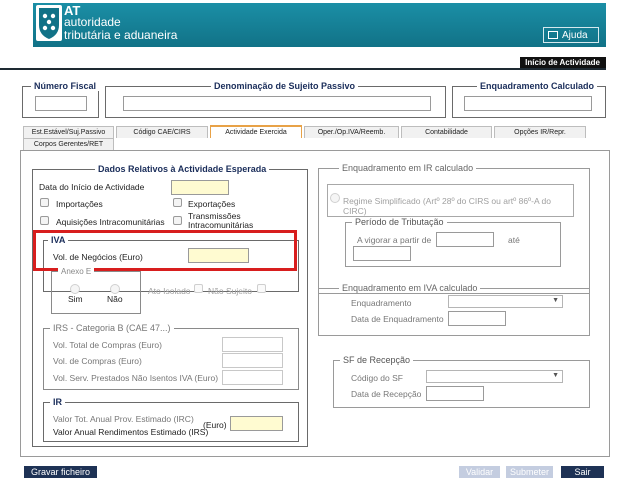 The width and height of the screenshot is (620, 485). I want to click on aquisicoes-checkbox, so click(44, 220).